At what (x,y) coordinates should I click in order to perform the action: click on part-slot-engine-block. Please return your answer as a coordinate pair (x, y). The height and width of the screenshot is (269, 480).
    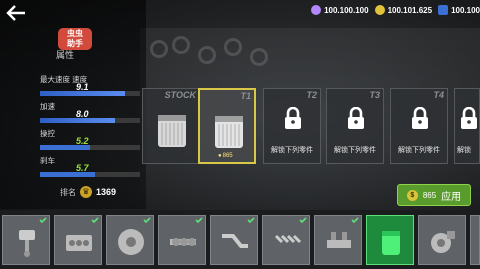
    Looking at the image, I should click on (78, 240).